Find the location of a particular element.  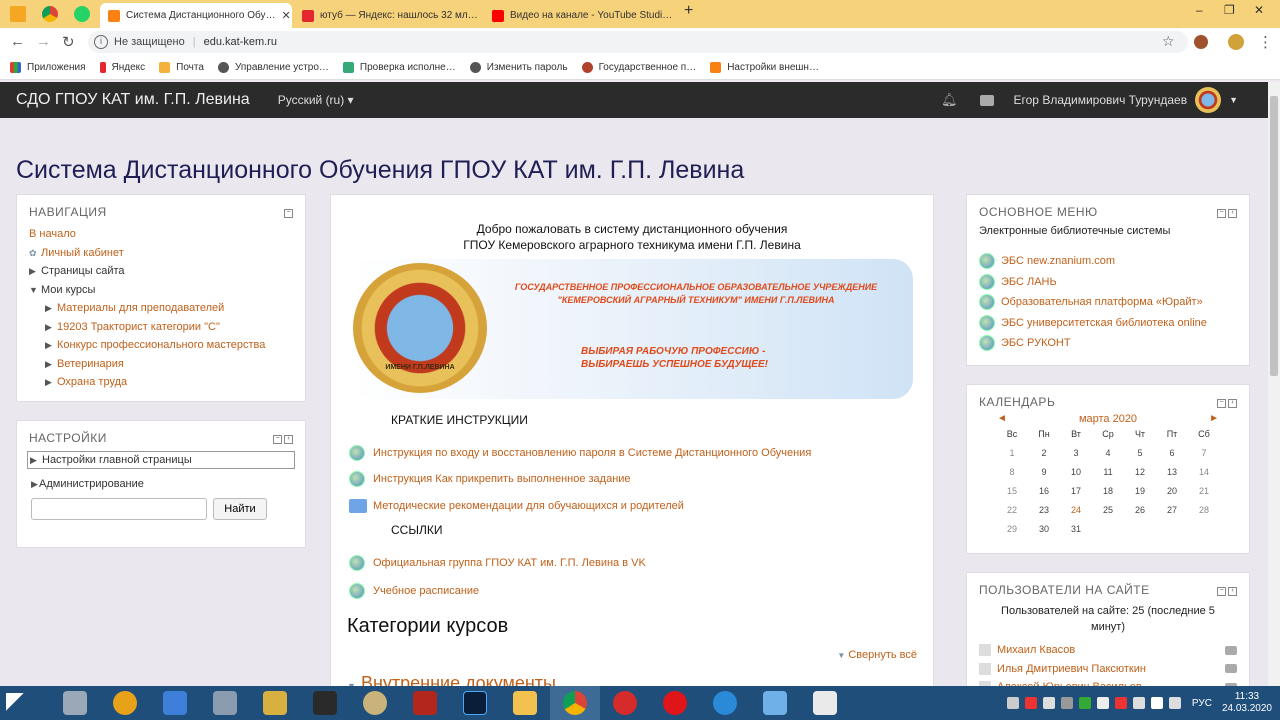

resource-item: Учебное расписание is located at coordinates (414, 591).